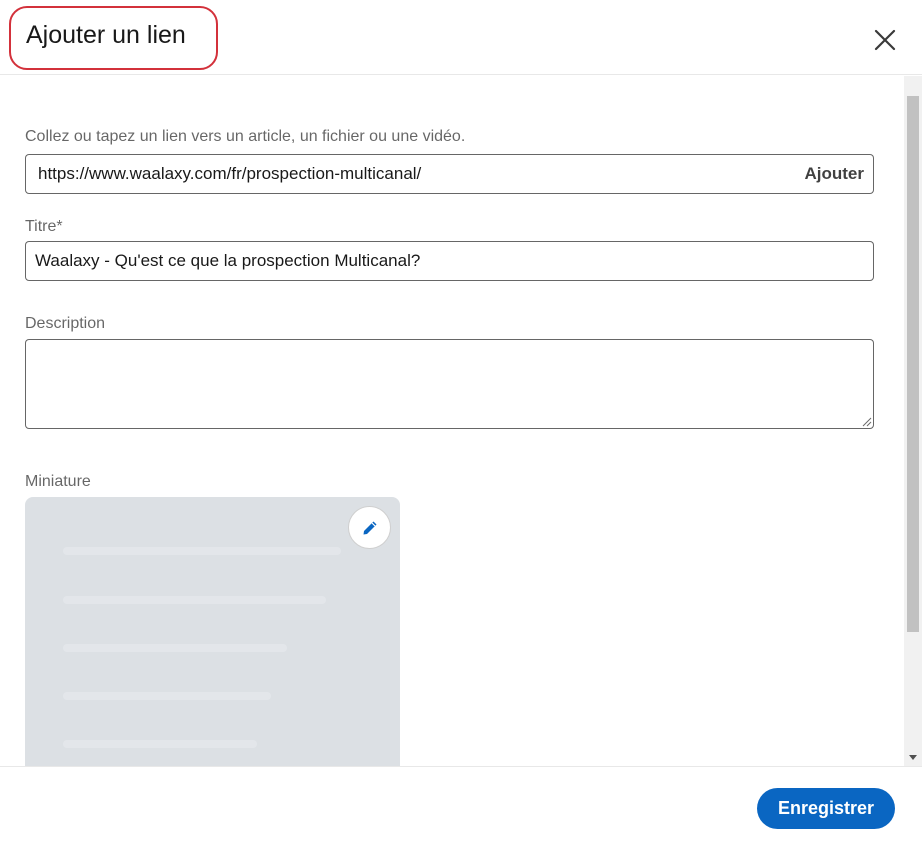  What do you see at coordinates (44, 226) in the screenshot?
I see `title-label: Titre*` at bounding box center [44, 226].